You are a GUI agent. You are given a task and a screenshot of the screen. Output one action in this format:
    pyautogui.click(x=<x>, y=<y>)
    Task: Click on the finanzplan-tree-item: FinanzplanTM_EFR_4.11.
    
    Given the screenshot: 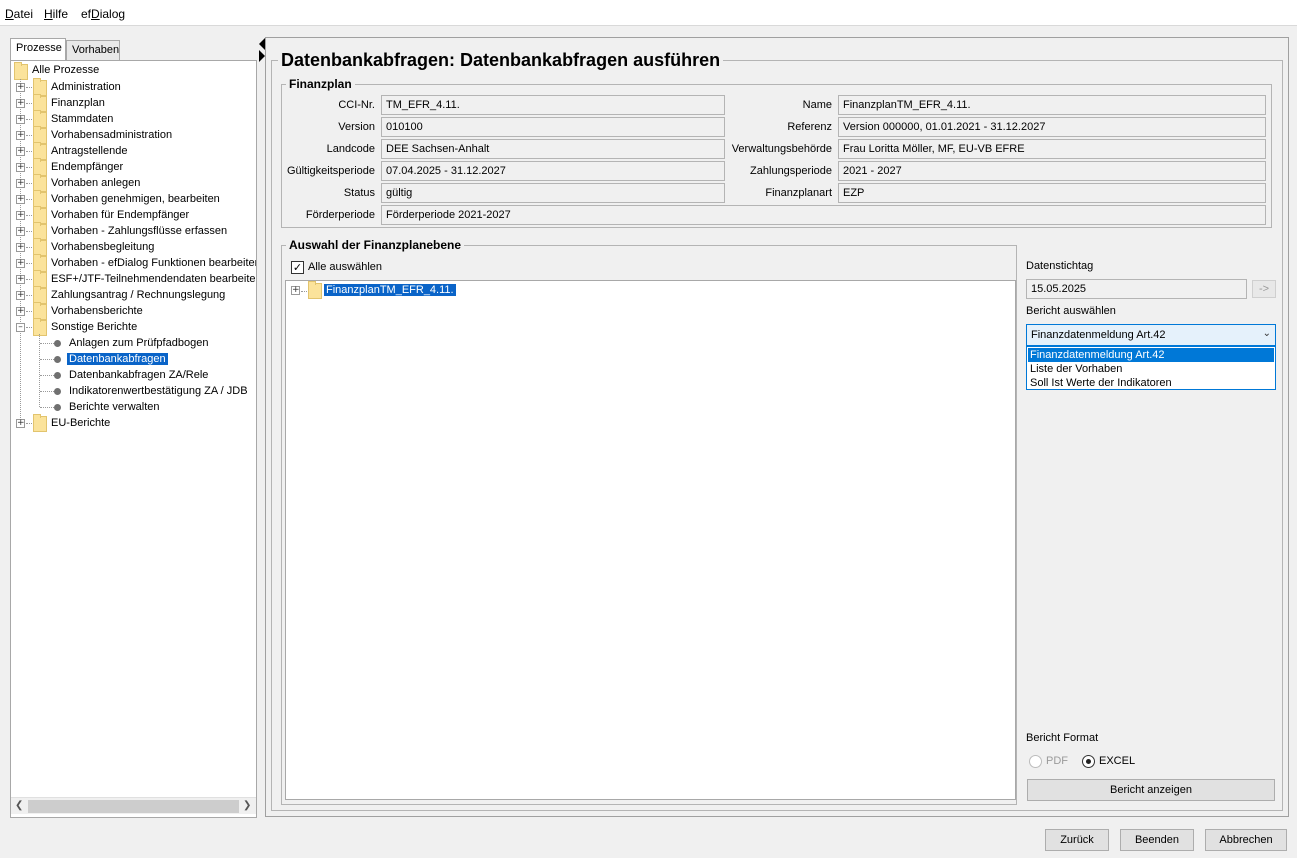 What is the action you would take?
    pyautogui.click(x=390, y=290)
    